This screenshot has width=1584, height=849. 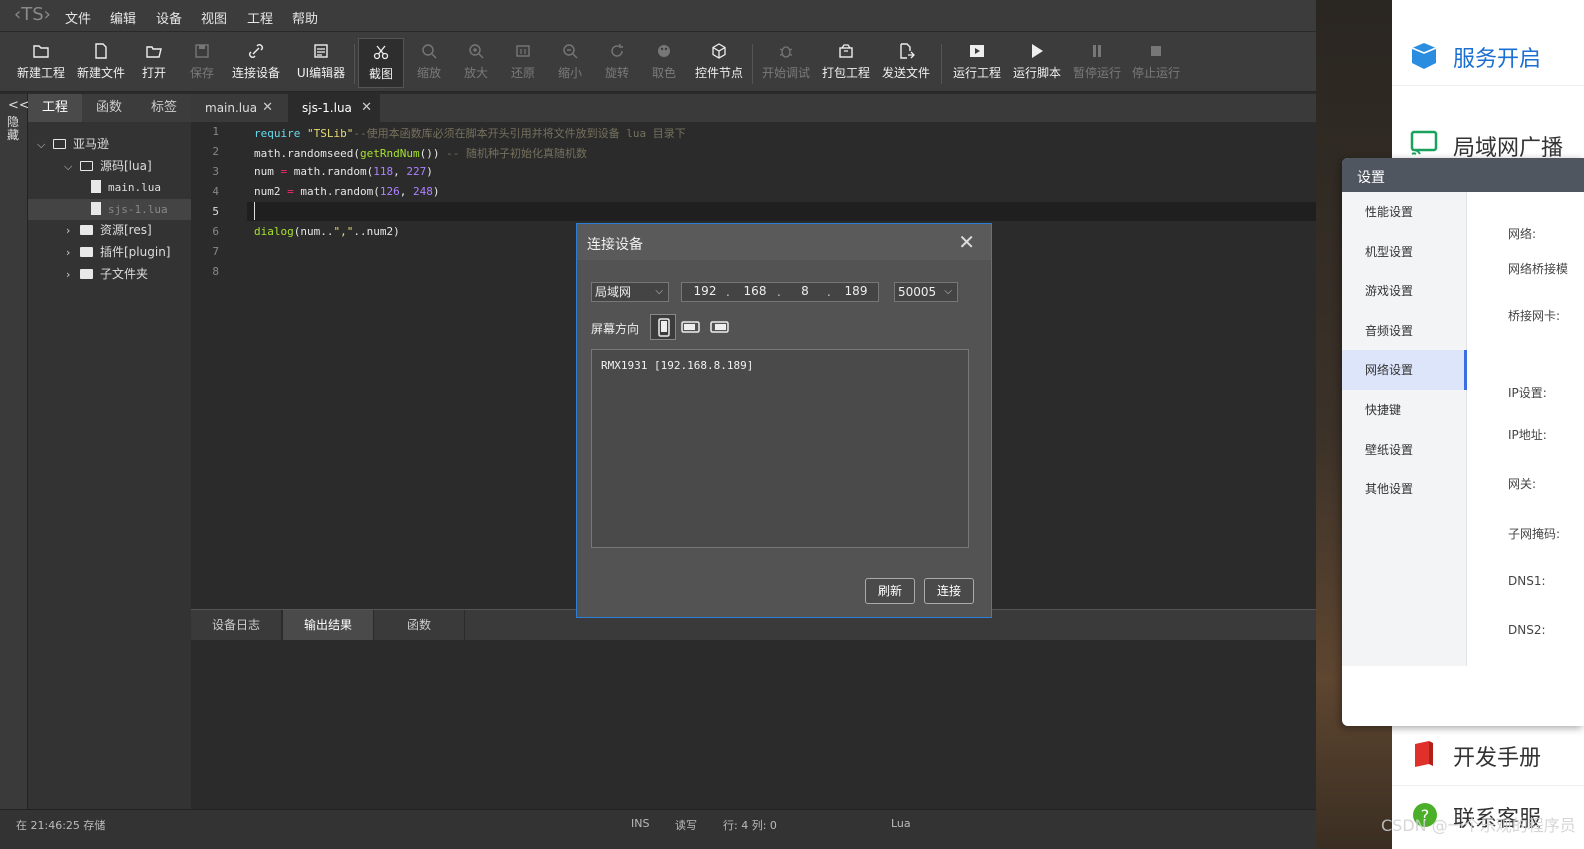 What do you see at coordinates (305, 17) in the screenshot?
I see `menu-help: 帮助` at bounding box center [305, 17].